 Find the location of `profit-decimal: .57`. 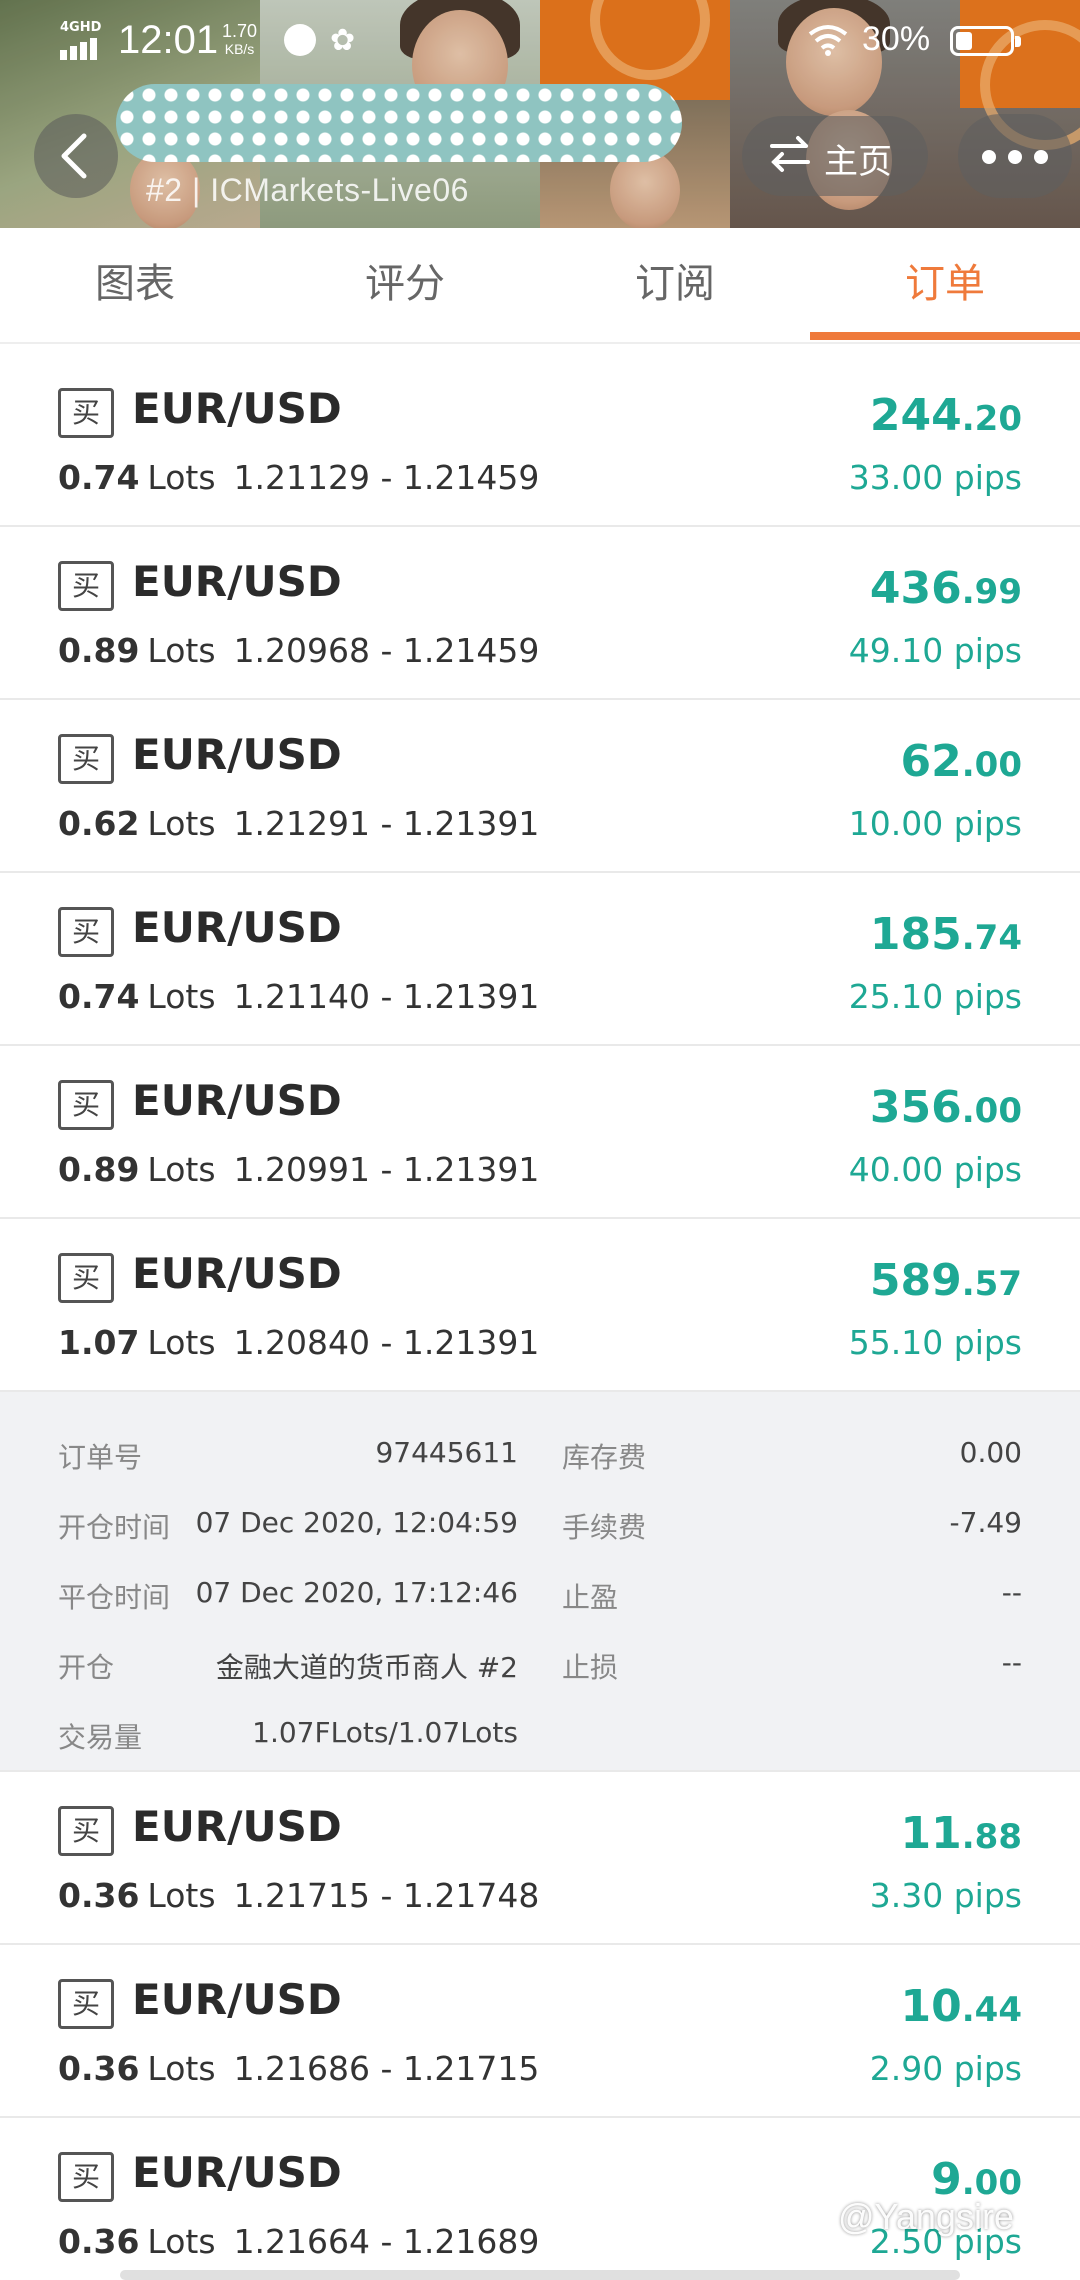

profit-decimal: .57 is located at coordinates (991, 1284).